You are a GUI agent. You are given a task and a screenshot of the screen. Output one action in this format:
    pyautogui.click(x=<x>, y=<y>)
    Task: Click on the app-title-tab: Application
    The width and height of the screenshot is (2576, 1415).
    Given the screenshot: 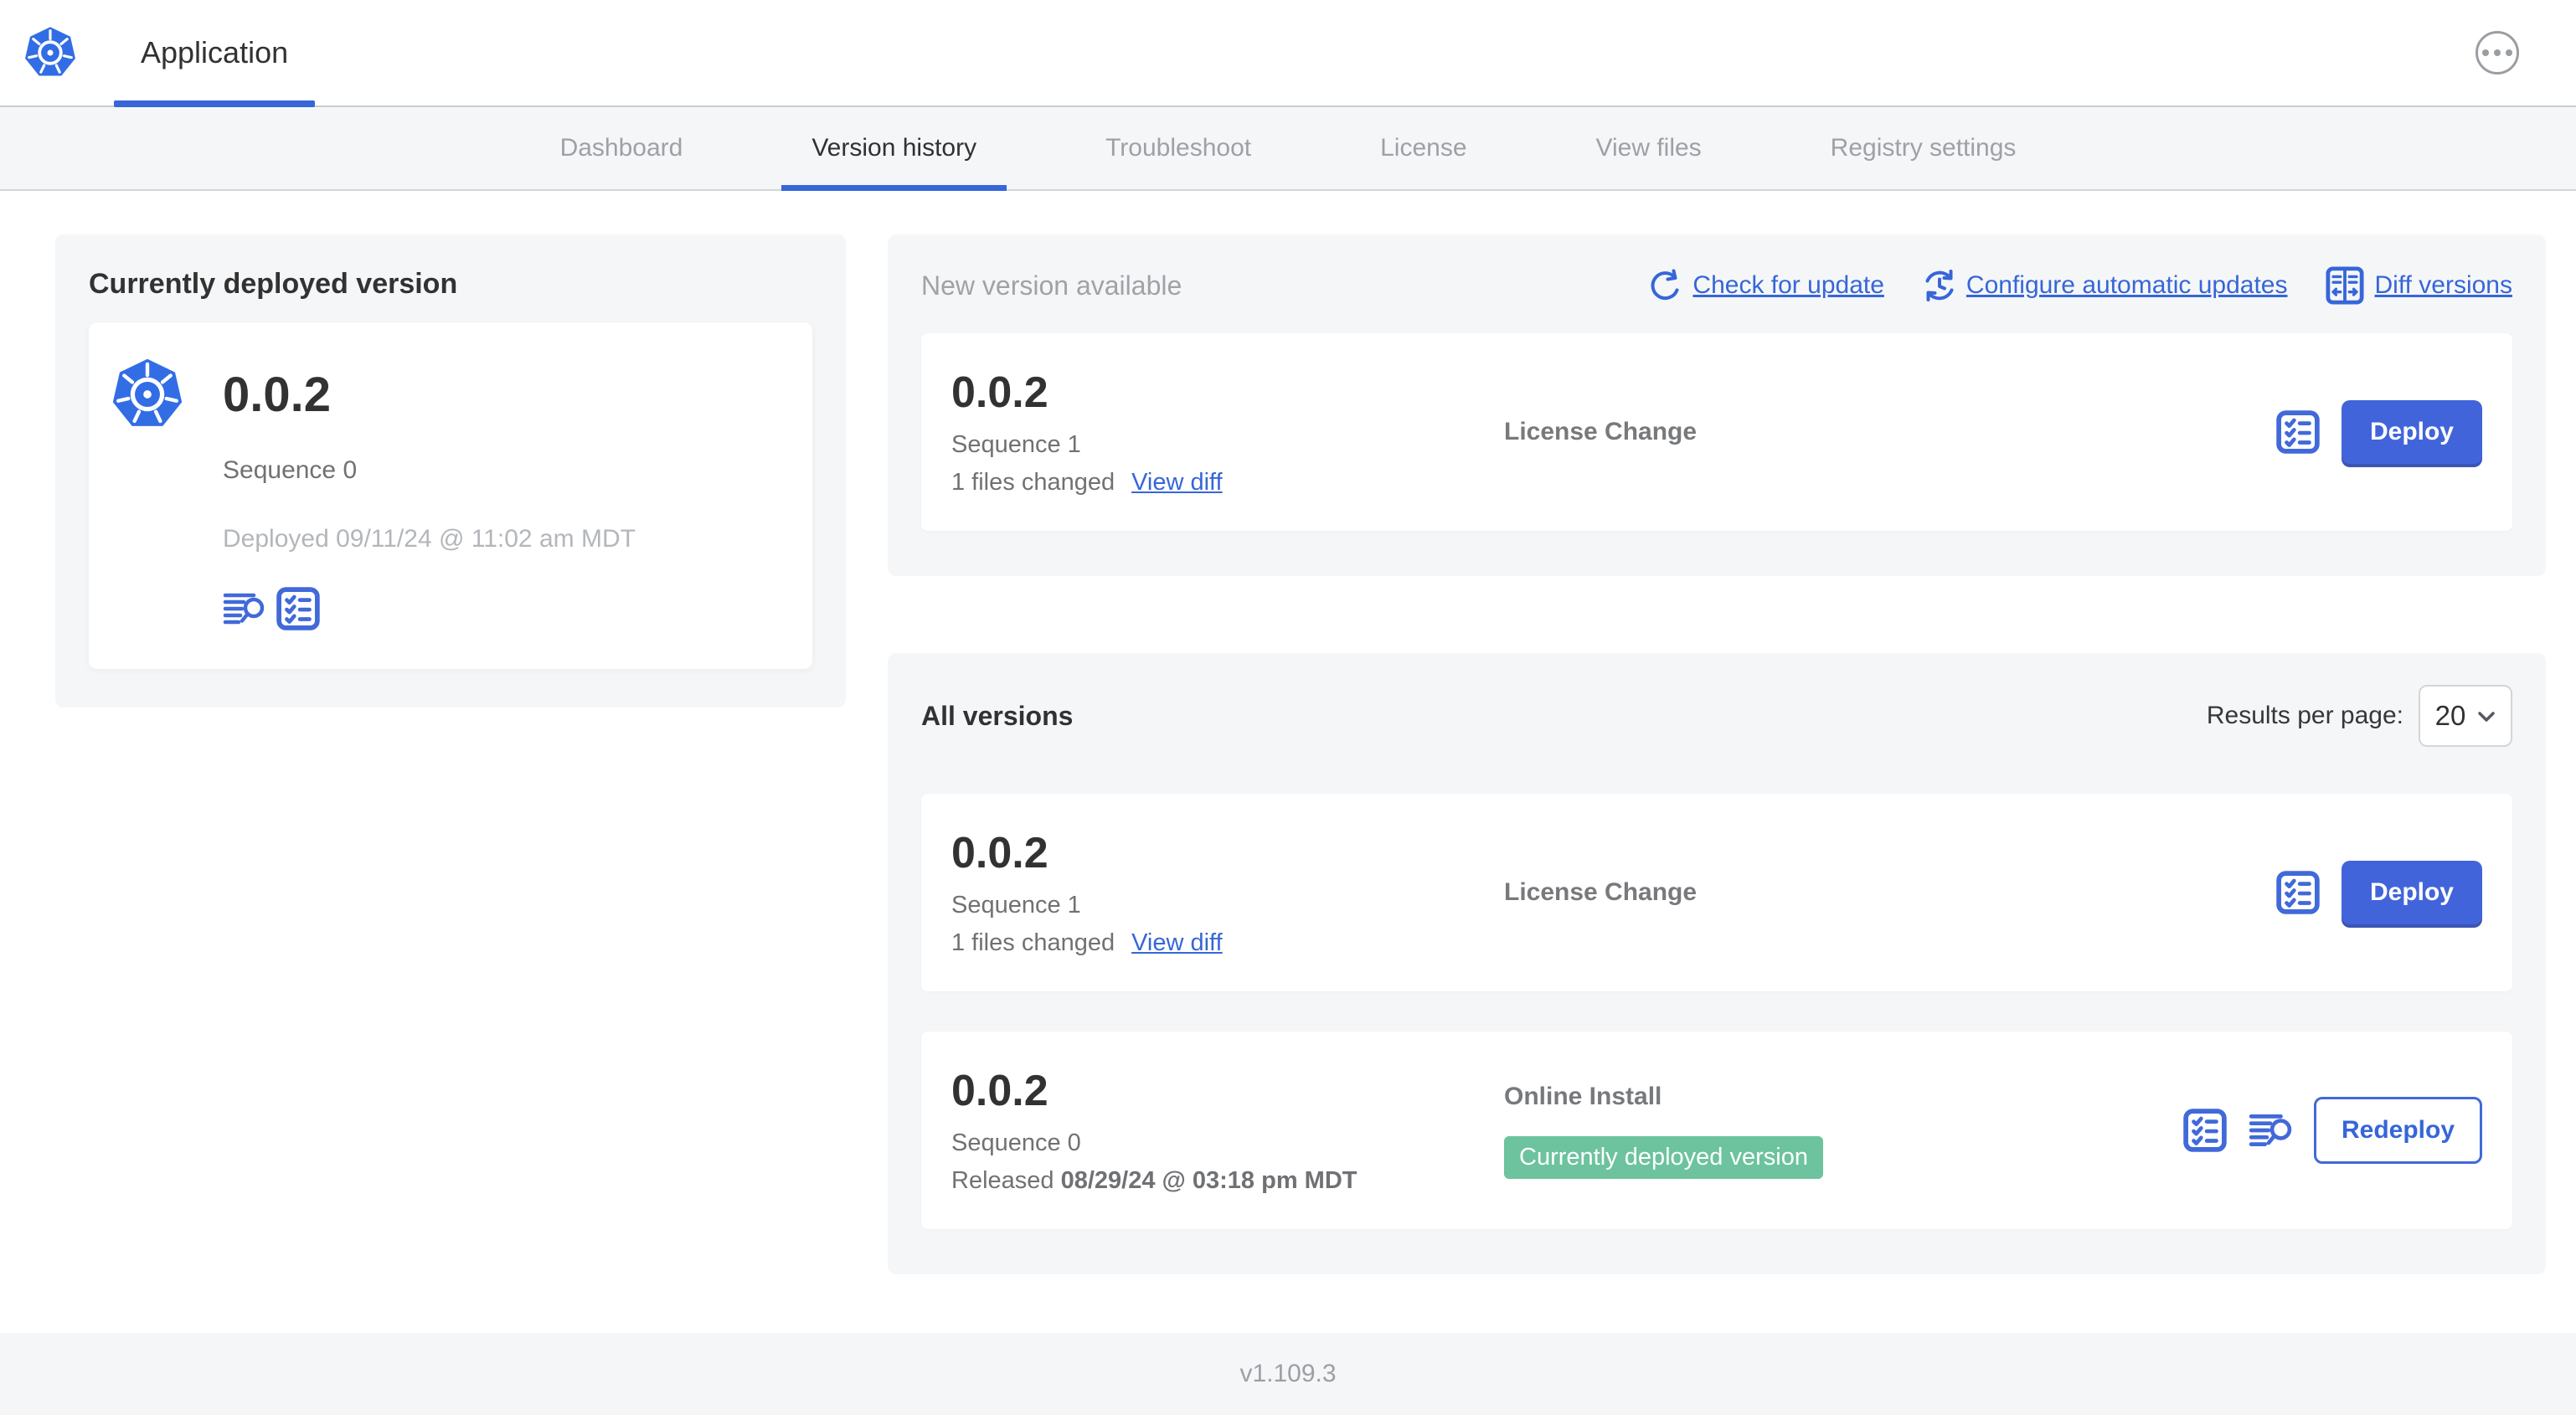 What is the action you would take?
    pyautogui.click(x=215, y=53)
    